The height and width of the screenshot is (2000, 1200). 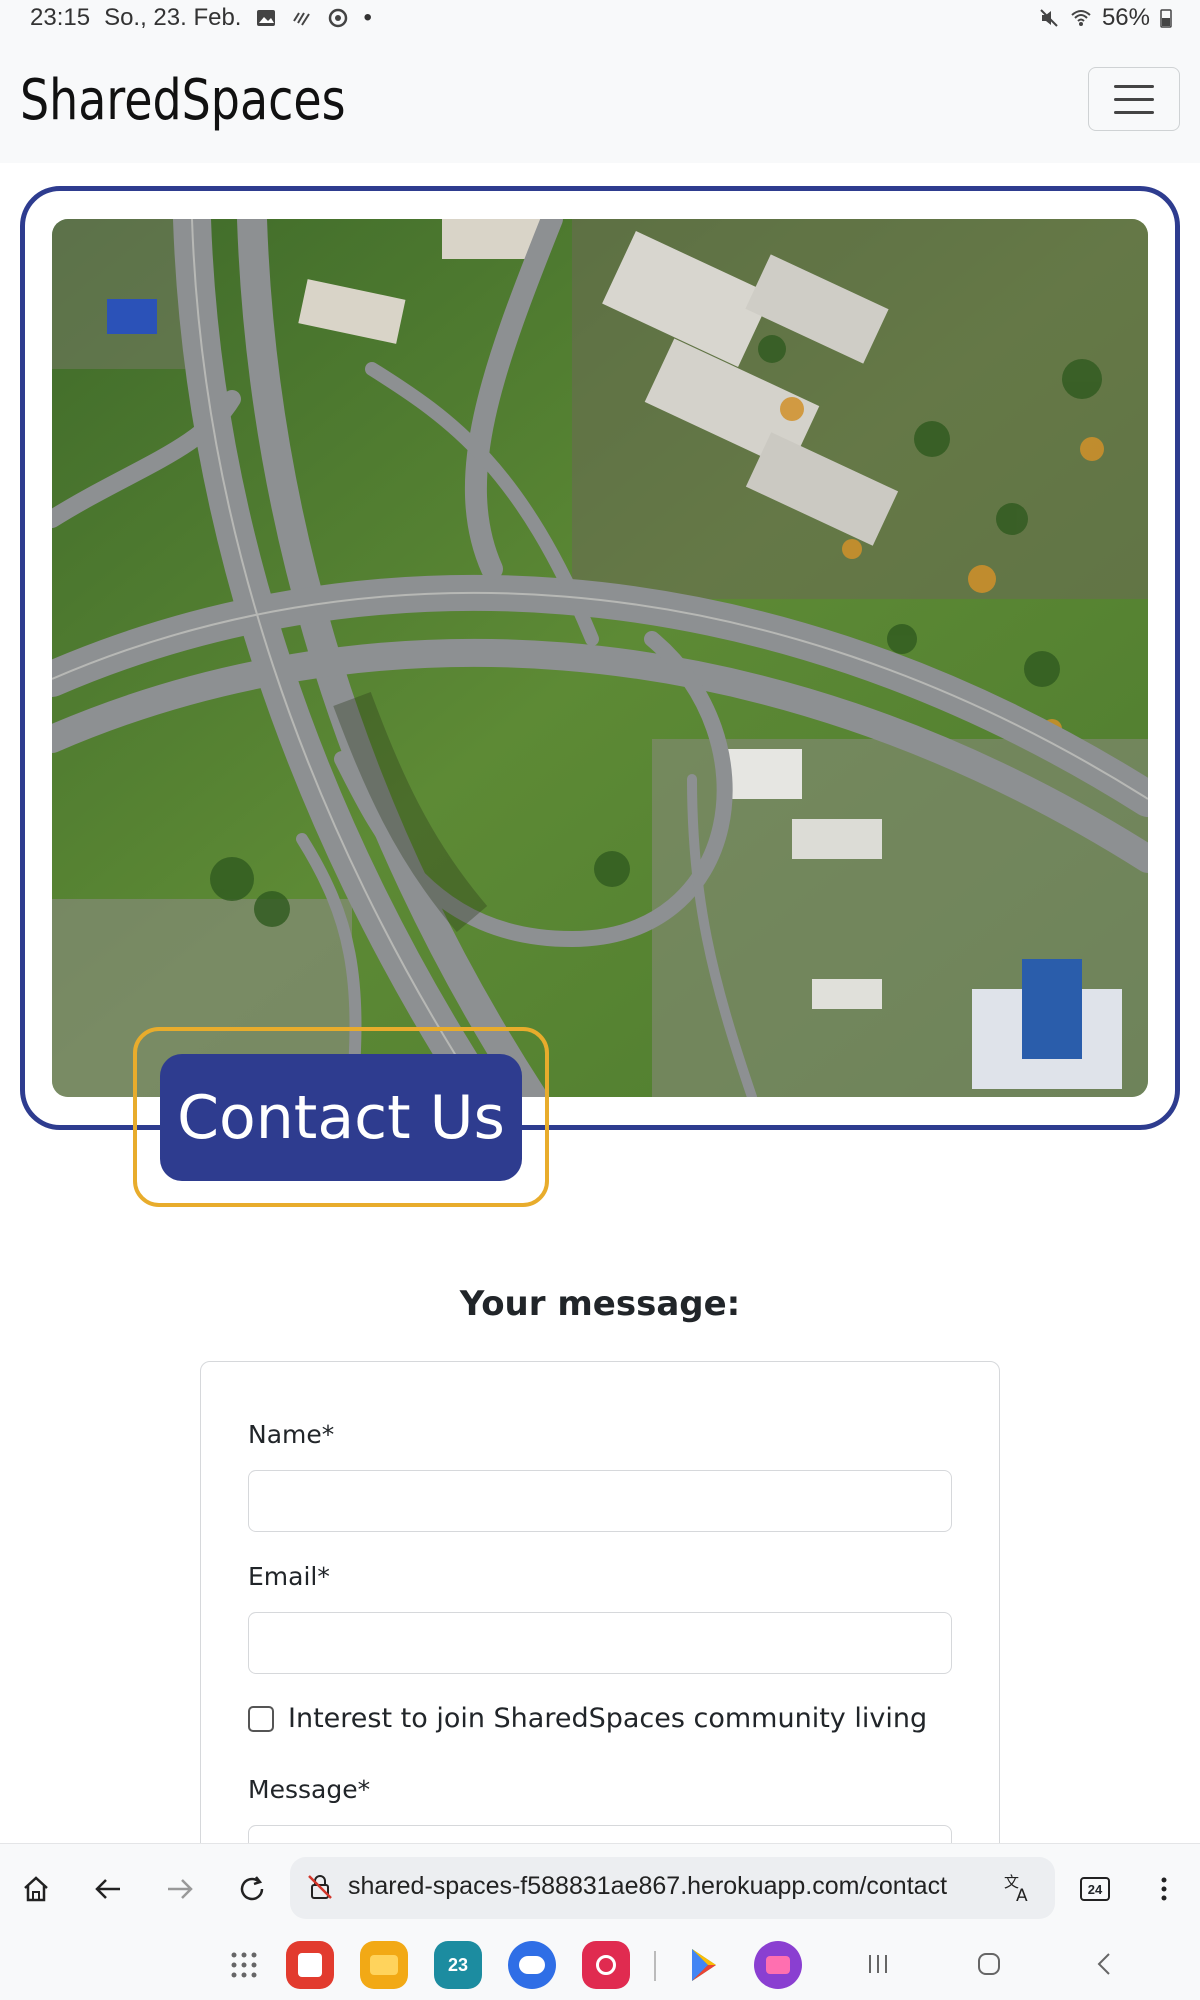 What do you see at coordinates (606, 1965) in the screenshot?
I see `camera-app-icon` at bounding box center [606, 1965].